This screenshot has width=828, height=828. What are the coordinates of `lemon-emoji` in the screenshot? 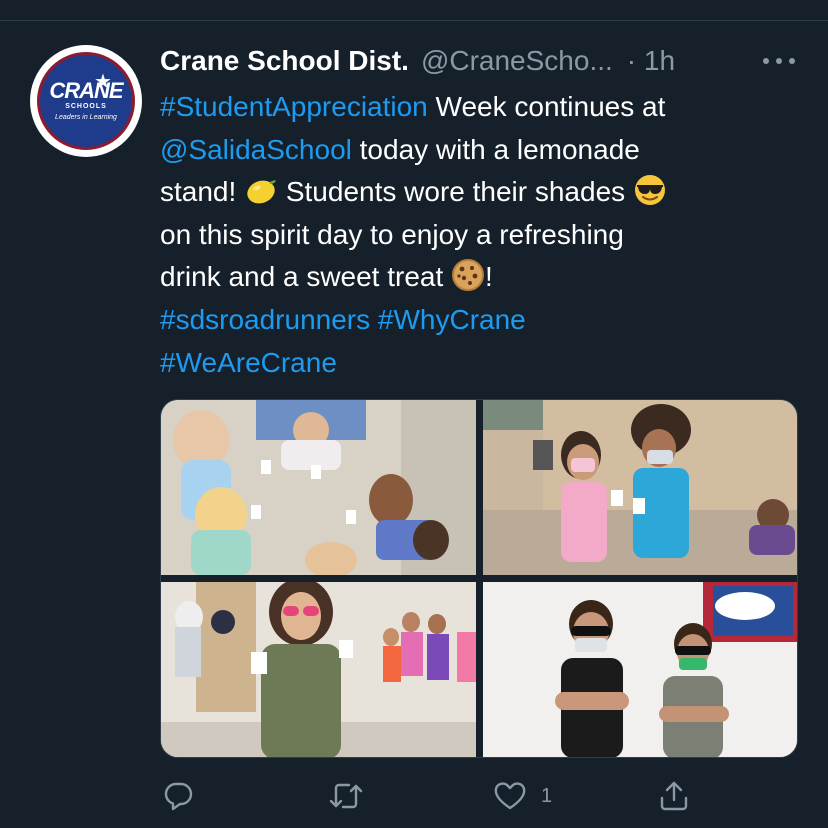 It's located at (262, 192).